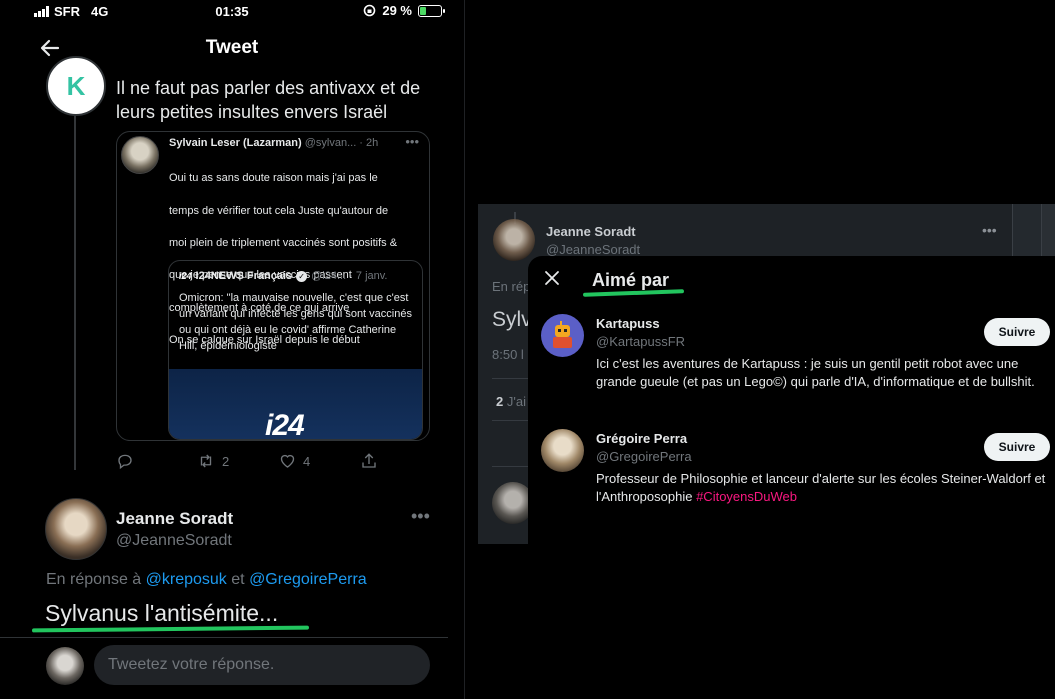 Image resolution: width=1055 pixels, height=699 pixels. I want to click on like-count: 4, so click(307, 461).